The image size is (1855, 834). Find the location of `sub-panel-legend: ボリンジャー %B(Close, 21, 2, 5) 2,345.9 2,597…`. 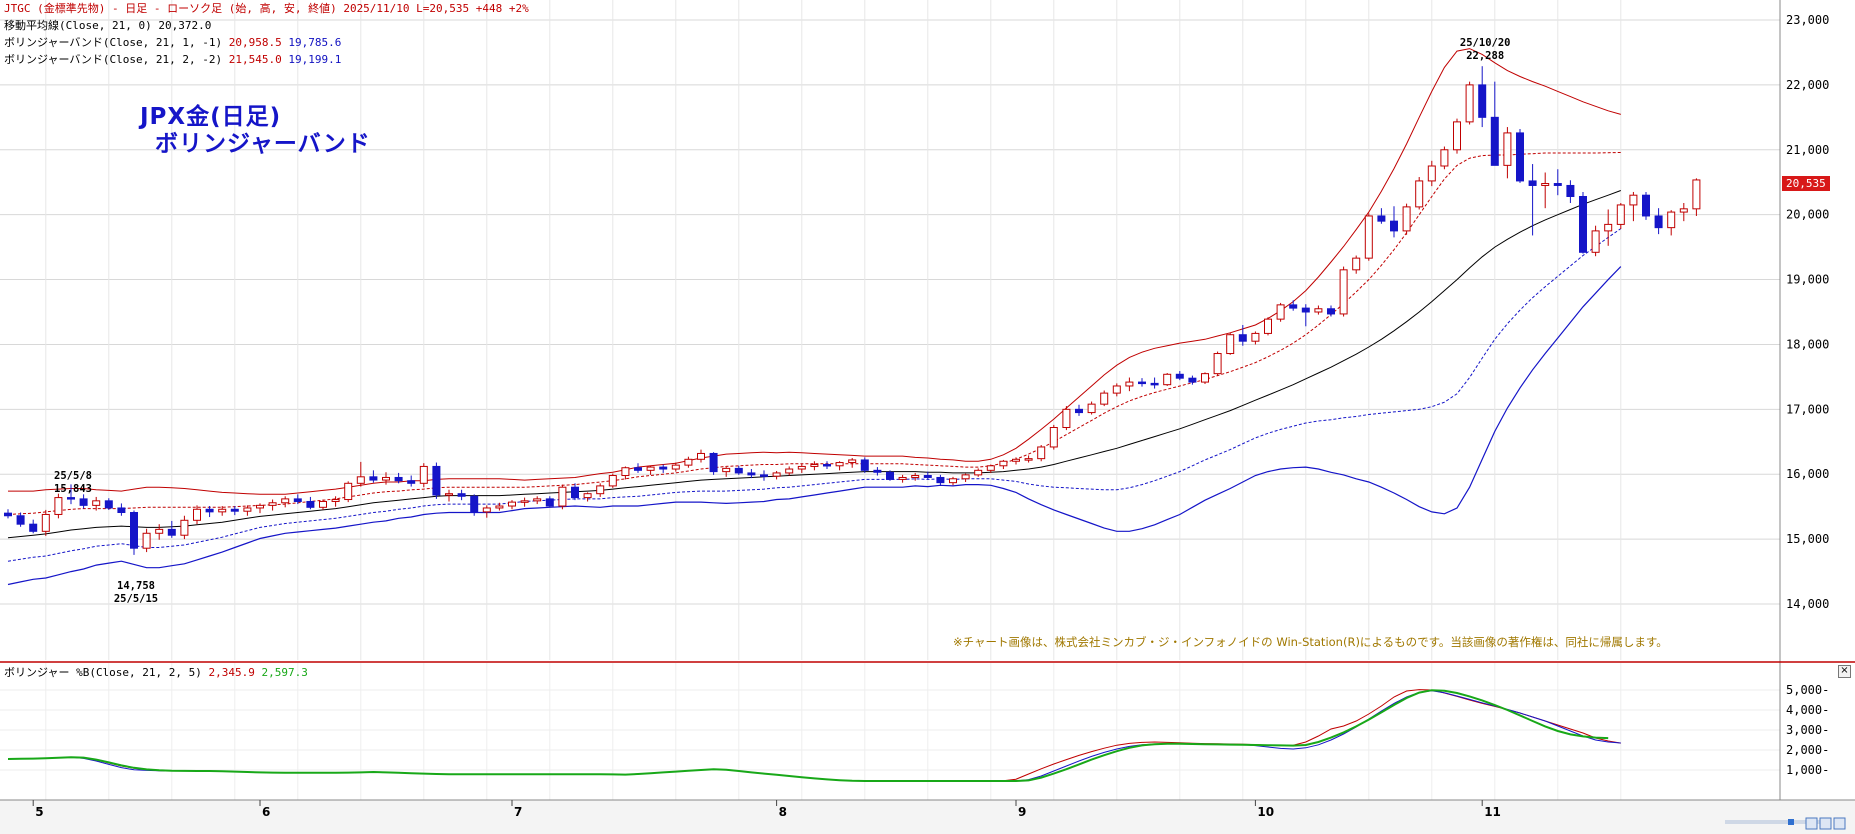

sub-panel-legend: ボリンジャー %B(Close, 21, 2, 5) 2,345.9 2,597… is located at coordinates (156, 673).